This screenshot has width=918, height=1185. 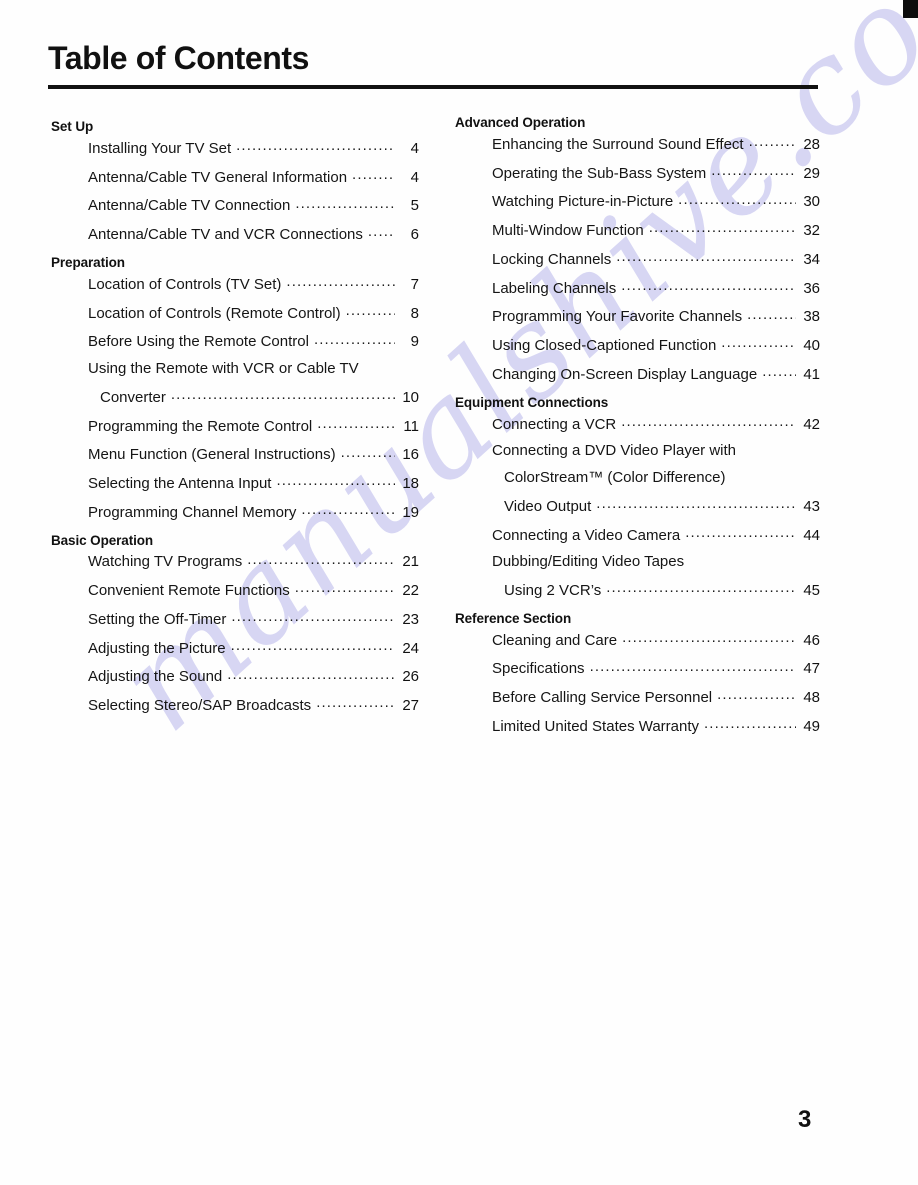 I want to click on toc-entry-page-number: 45, so click(x=811, y=591).